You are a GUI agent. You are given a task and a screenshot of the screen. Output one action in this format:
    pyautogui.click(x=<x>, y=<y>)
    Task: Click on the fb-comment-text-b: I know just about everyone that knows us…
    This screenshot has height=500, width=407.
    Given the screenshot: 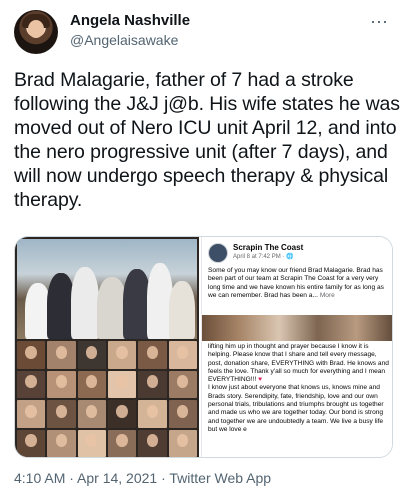 What is the action you would take?
    pyautogui.click(x=296, y=408)
    